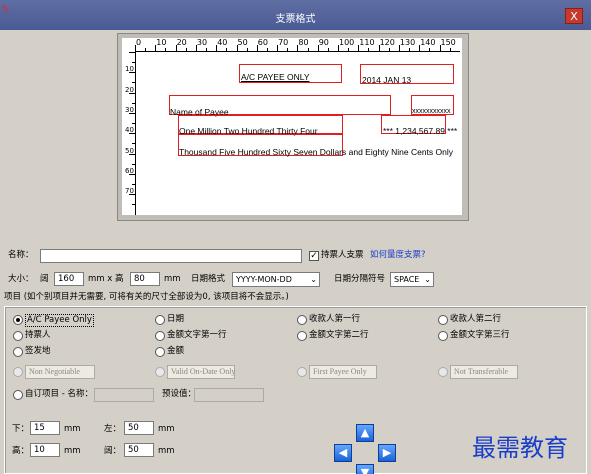 The height and width of the screenshot is (474, 591). What do you see at coordinates (448, 42) in the screenshot?
I see `ruler-h-label: 150` at bounding box center [448, 42].